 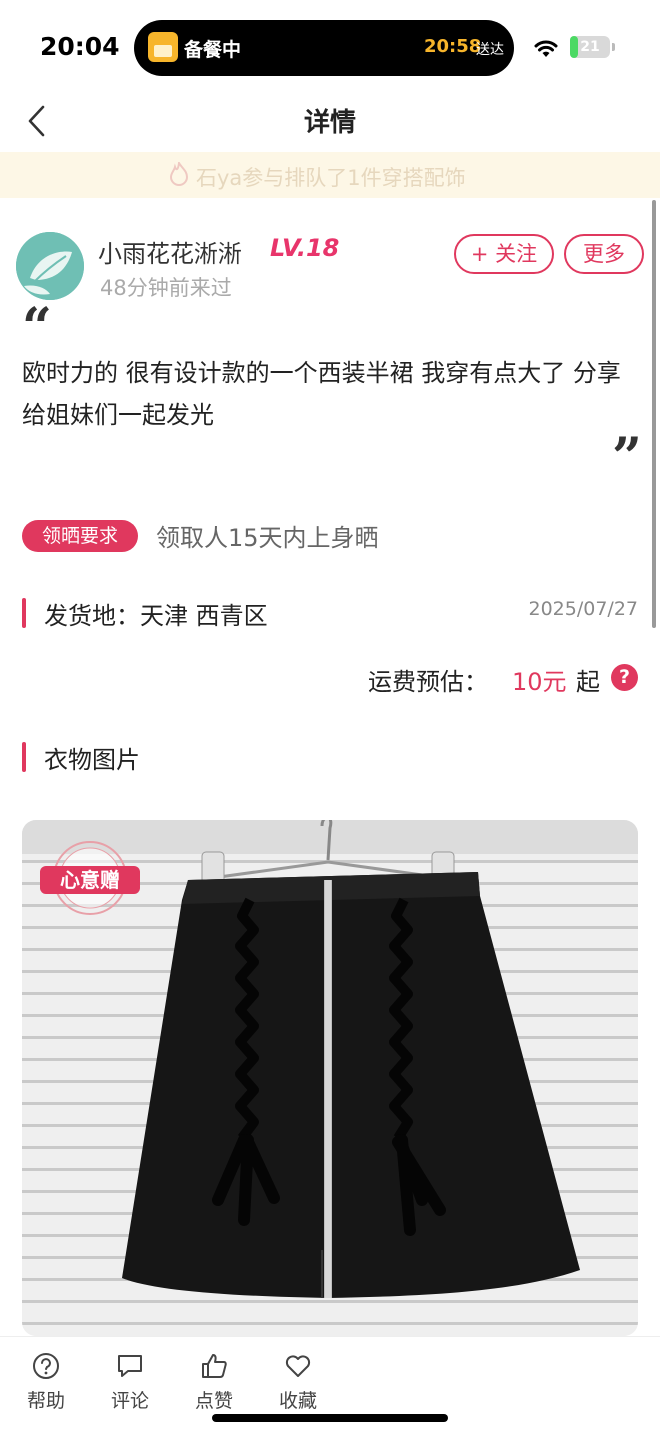 I want to click on flame-icon, so click(x=179, y=174).